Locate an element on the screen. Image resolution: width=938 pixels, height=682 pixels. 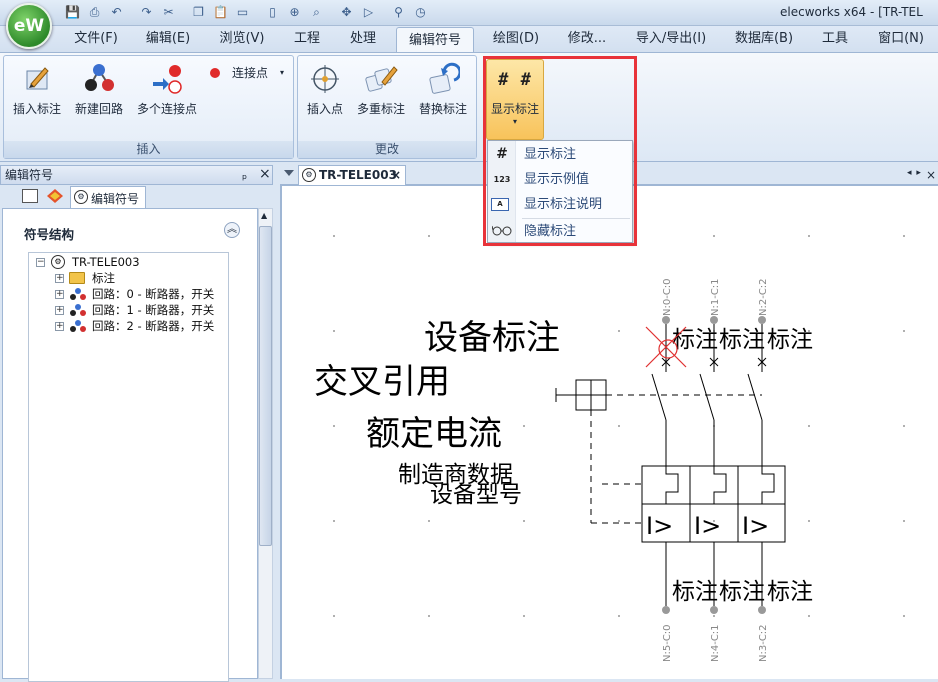
tab-scroll-icons: ◂ ▸ is located at coordinates (914, 173).